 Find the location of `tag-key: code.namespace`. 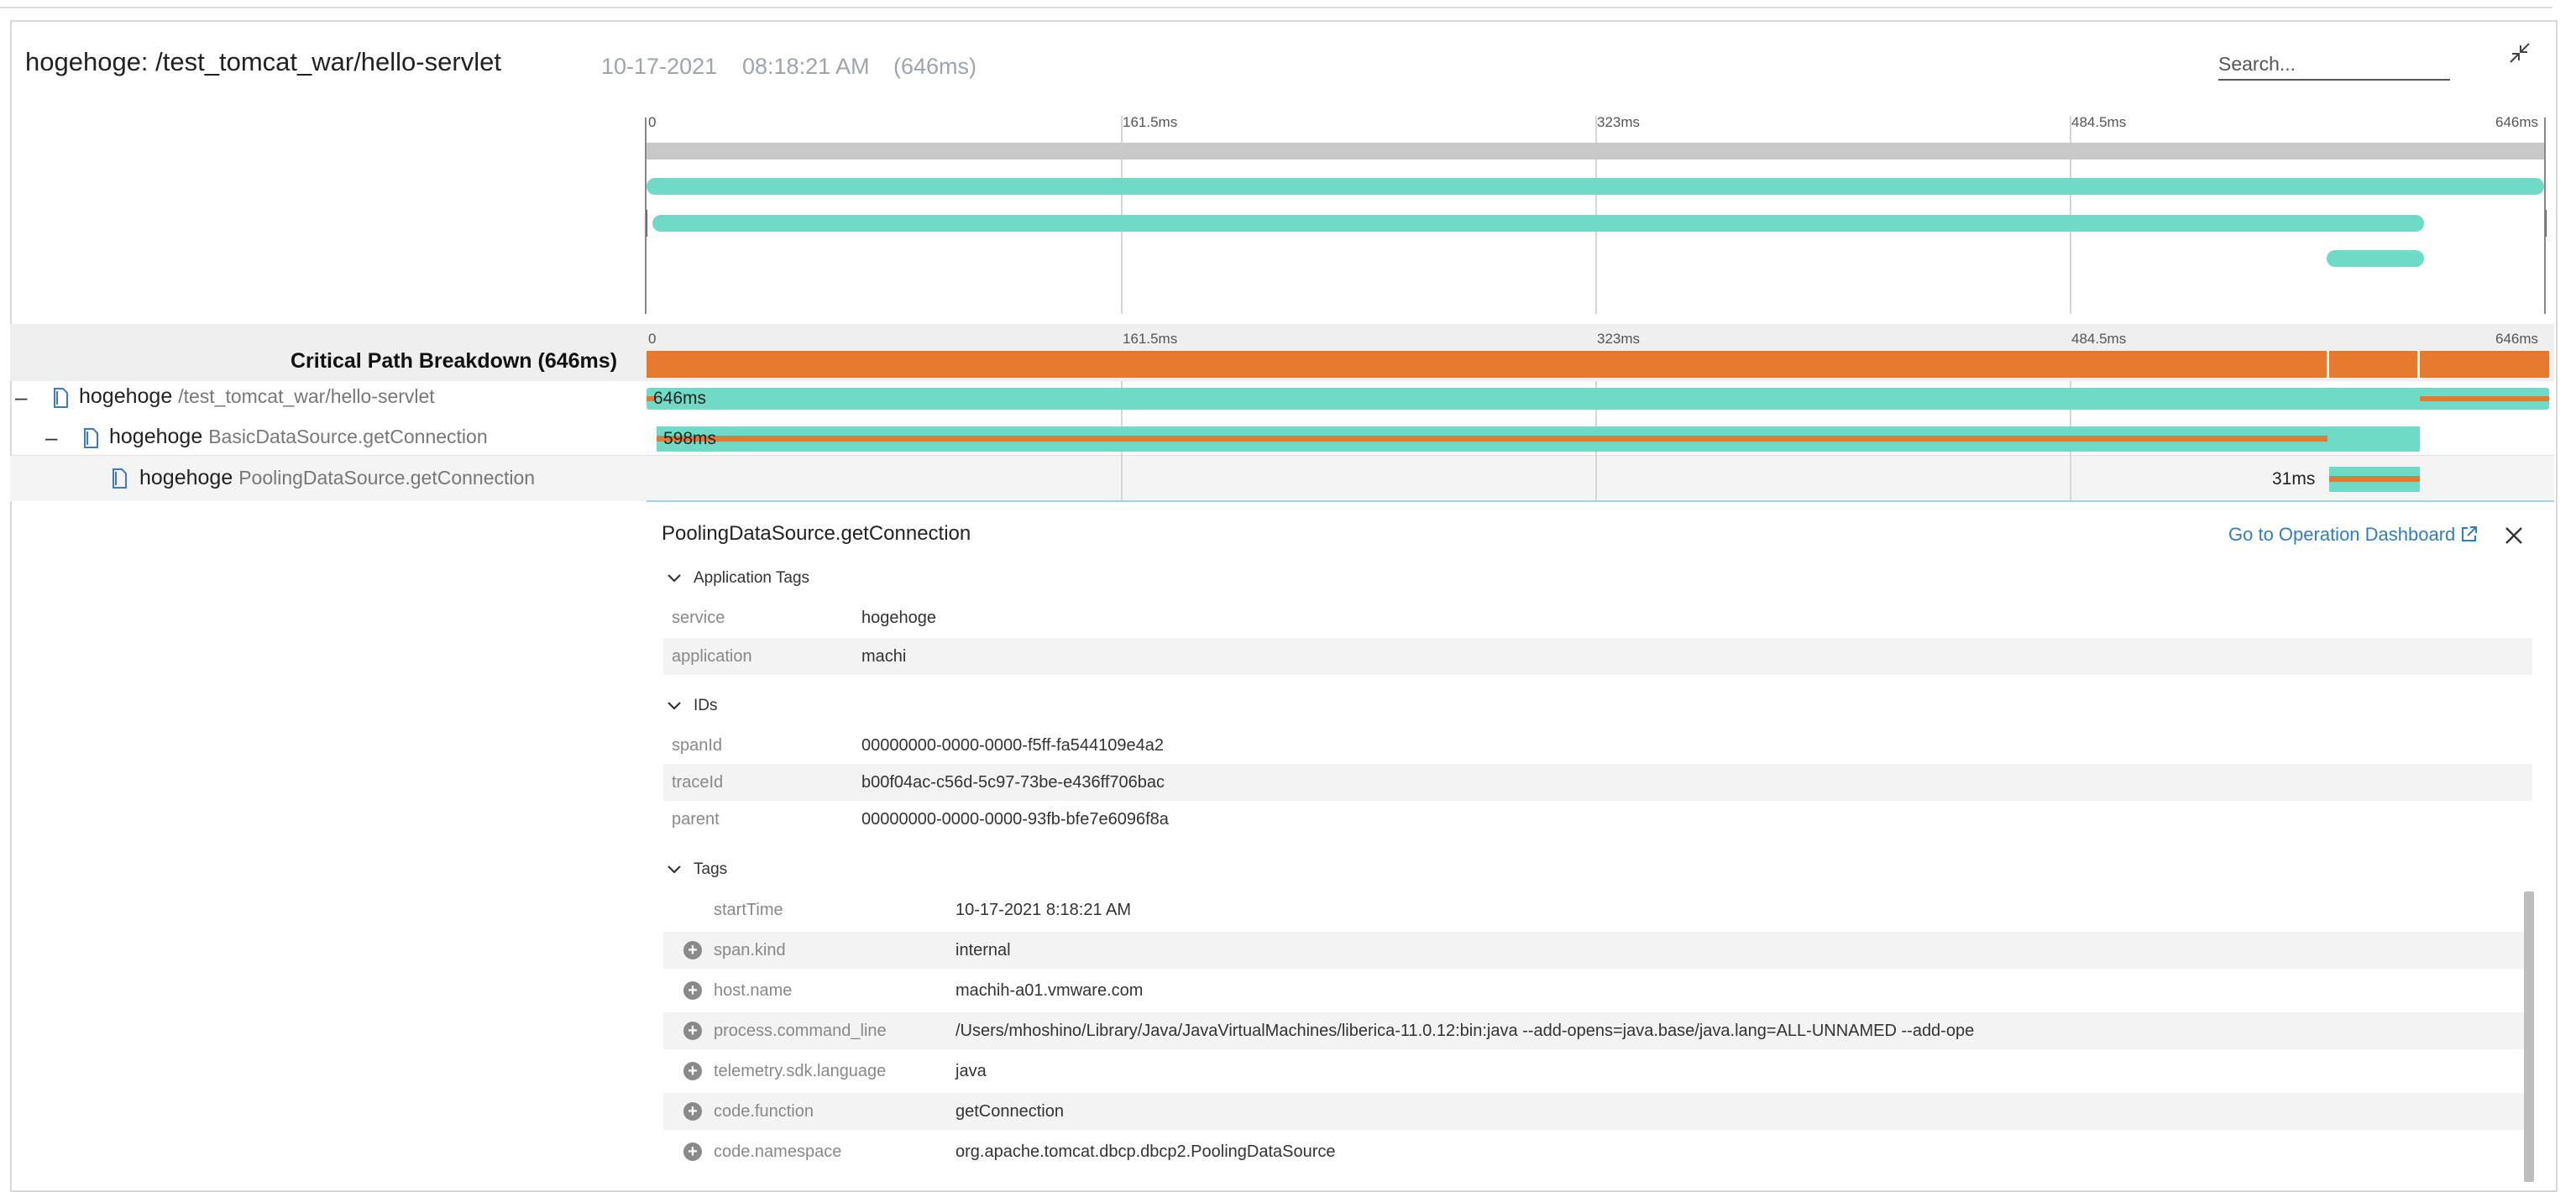

tag-key: code.namespace is located at coordinates (778, 1151).